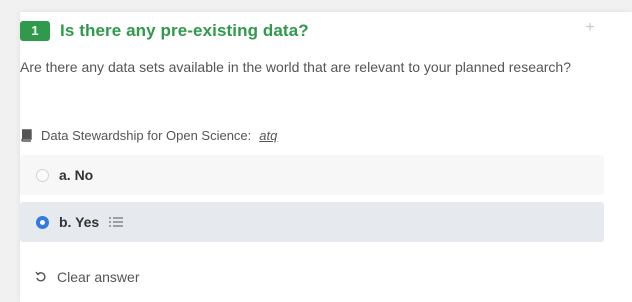 The height and width of the screenshot is (302, 632). What do you see at coordinates (98, 277) in the screenshot?
I see `clear-answer-label: Clear answer` at bounding box center [98, 277].